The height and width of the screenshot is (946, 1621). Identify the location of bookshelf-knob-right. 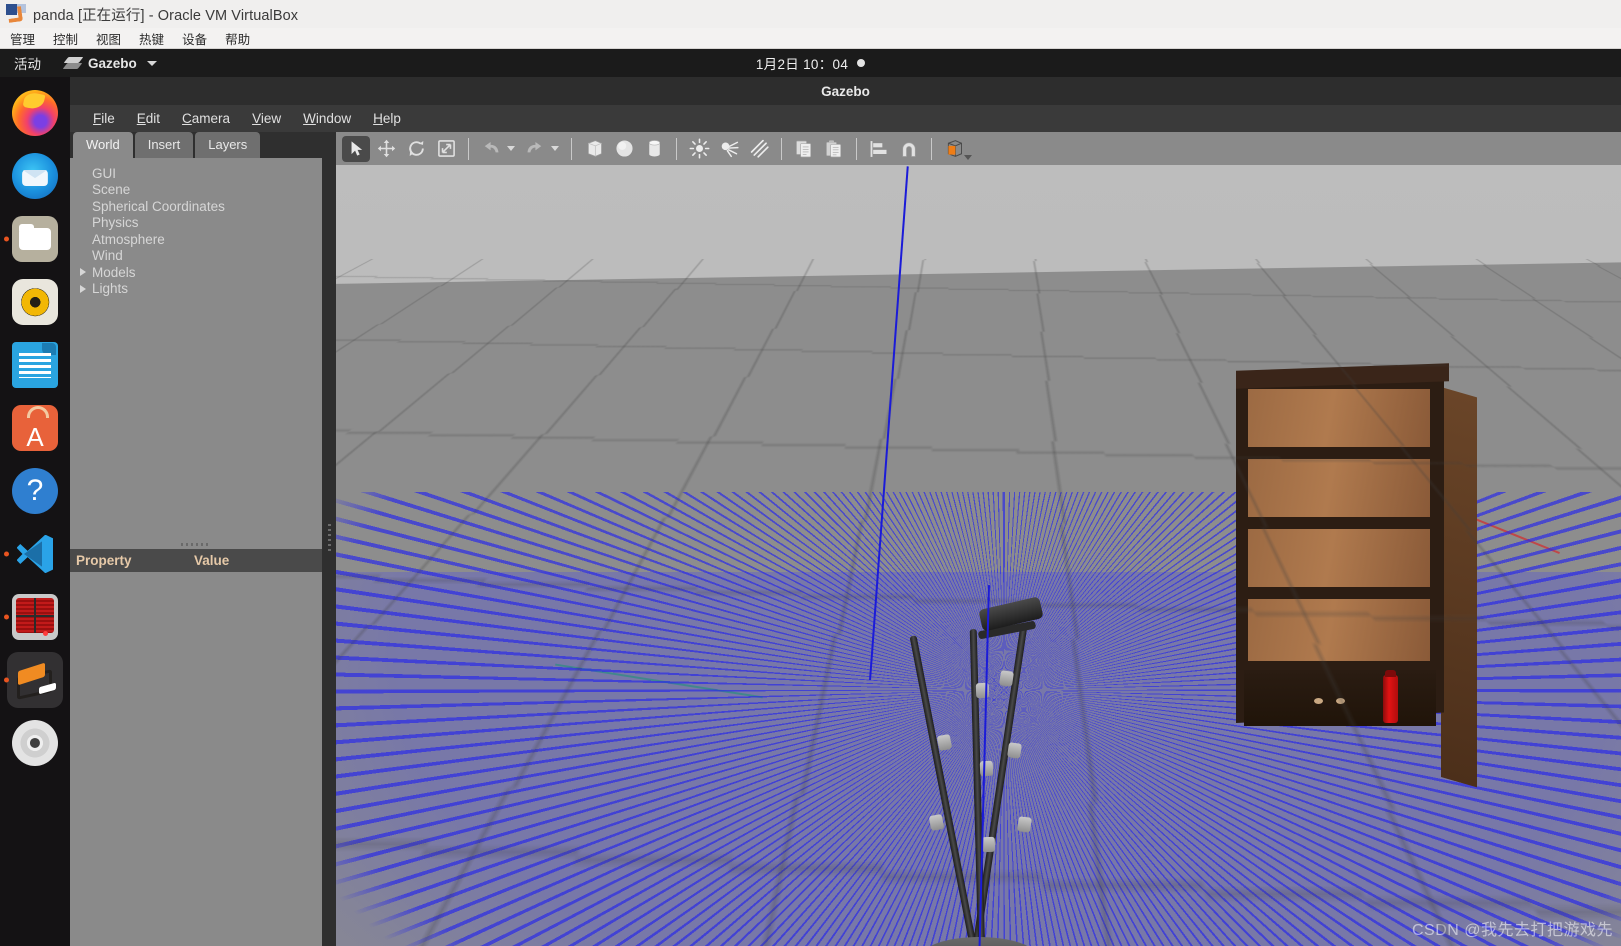
(1340, 701).